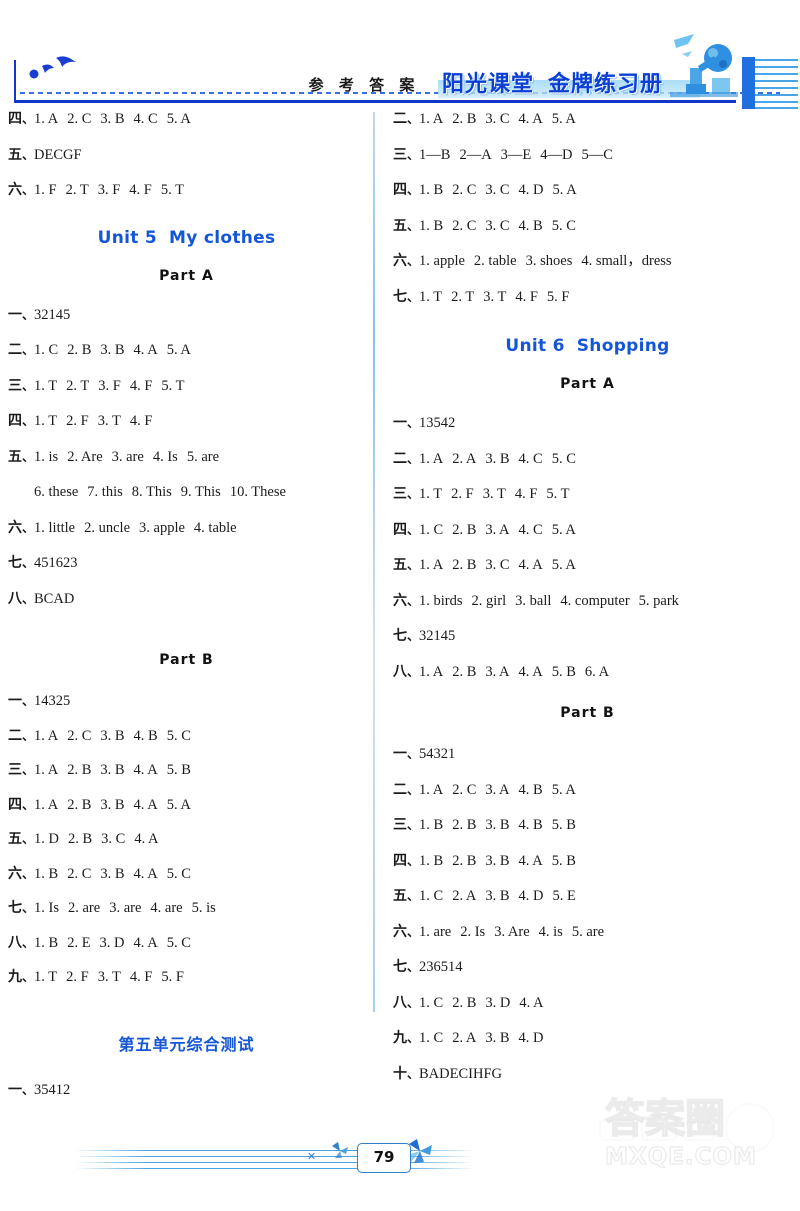  I want to click on answer-row: 五、1. C 2. A 3. B 4. D 5. E, so click(587, 896).